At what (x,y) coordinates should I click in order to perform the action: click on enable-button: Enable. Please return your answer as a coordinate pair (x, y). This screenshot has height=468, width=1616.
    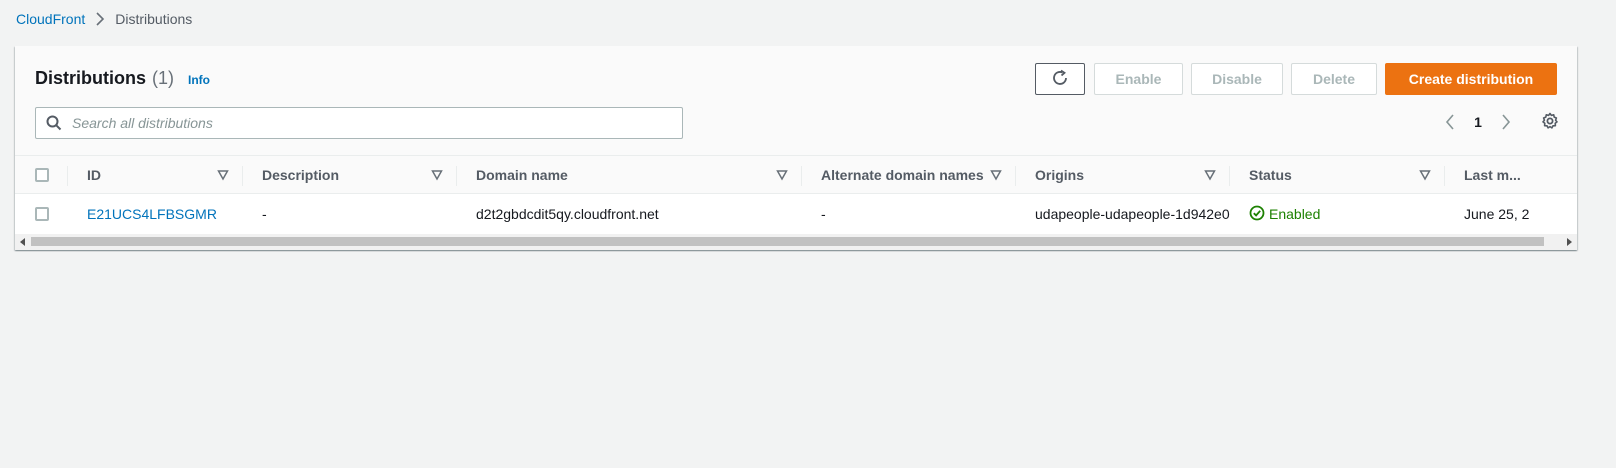
    Looking at the image, I should click on (1138, 79).